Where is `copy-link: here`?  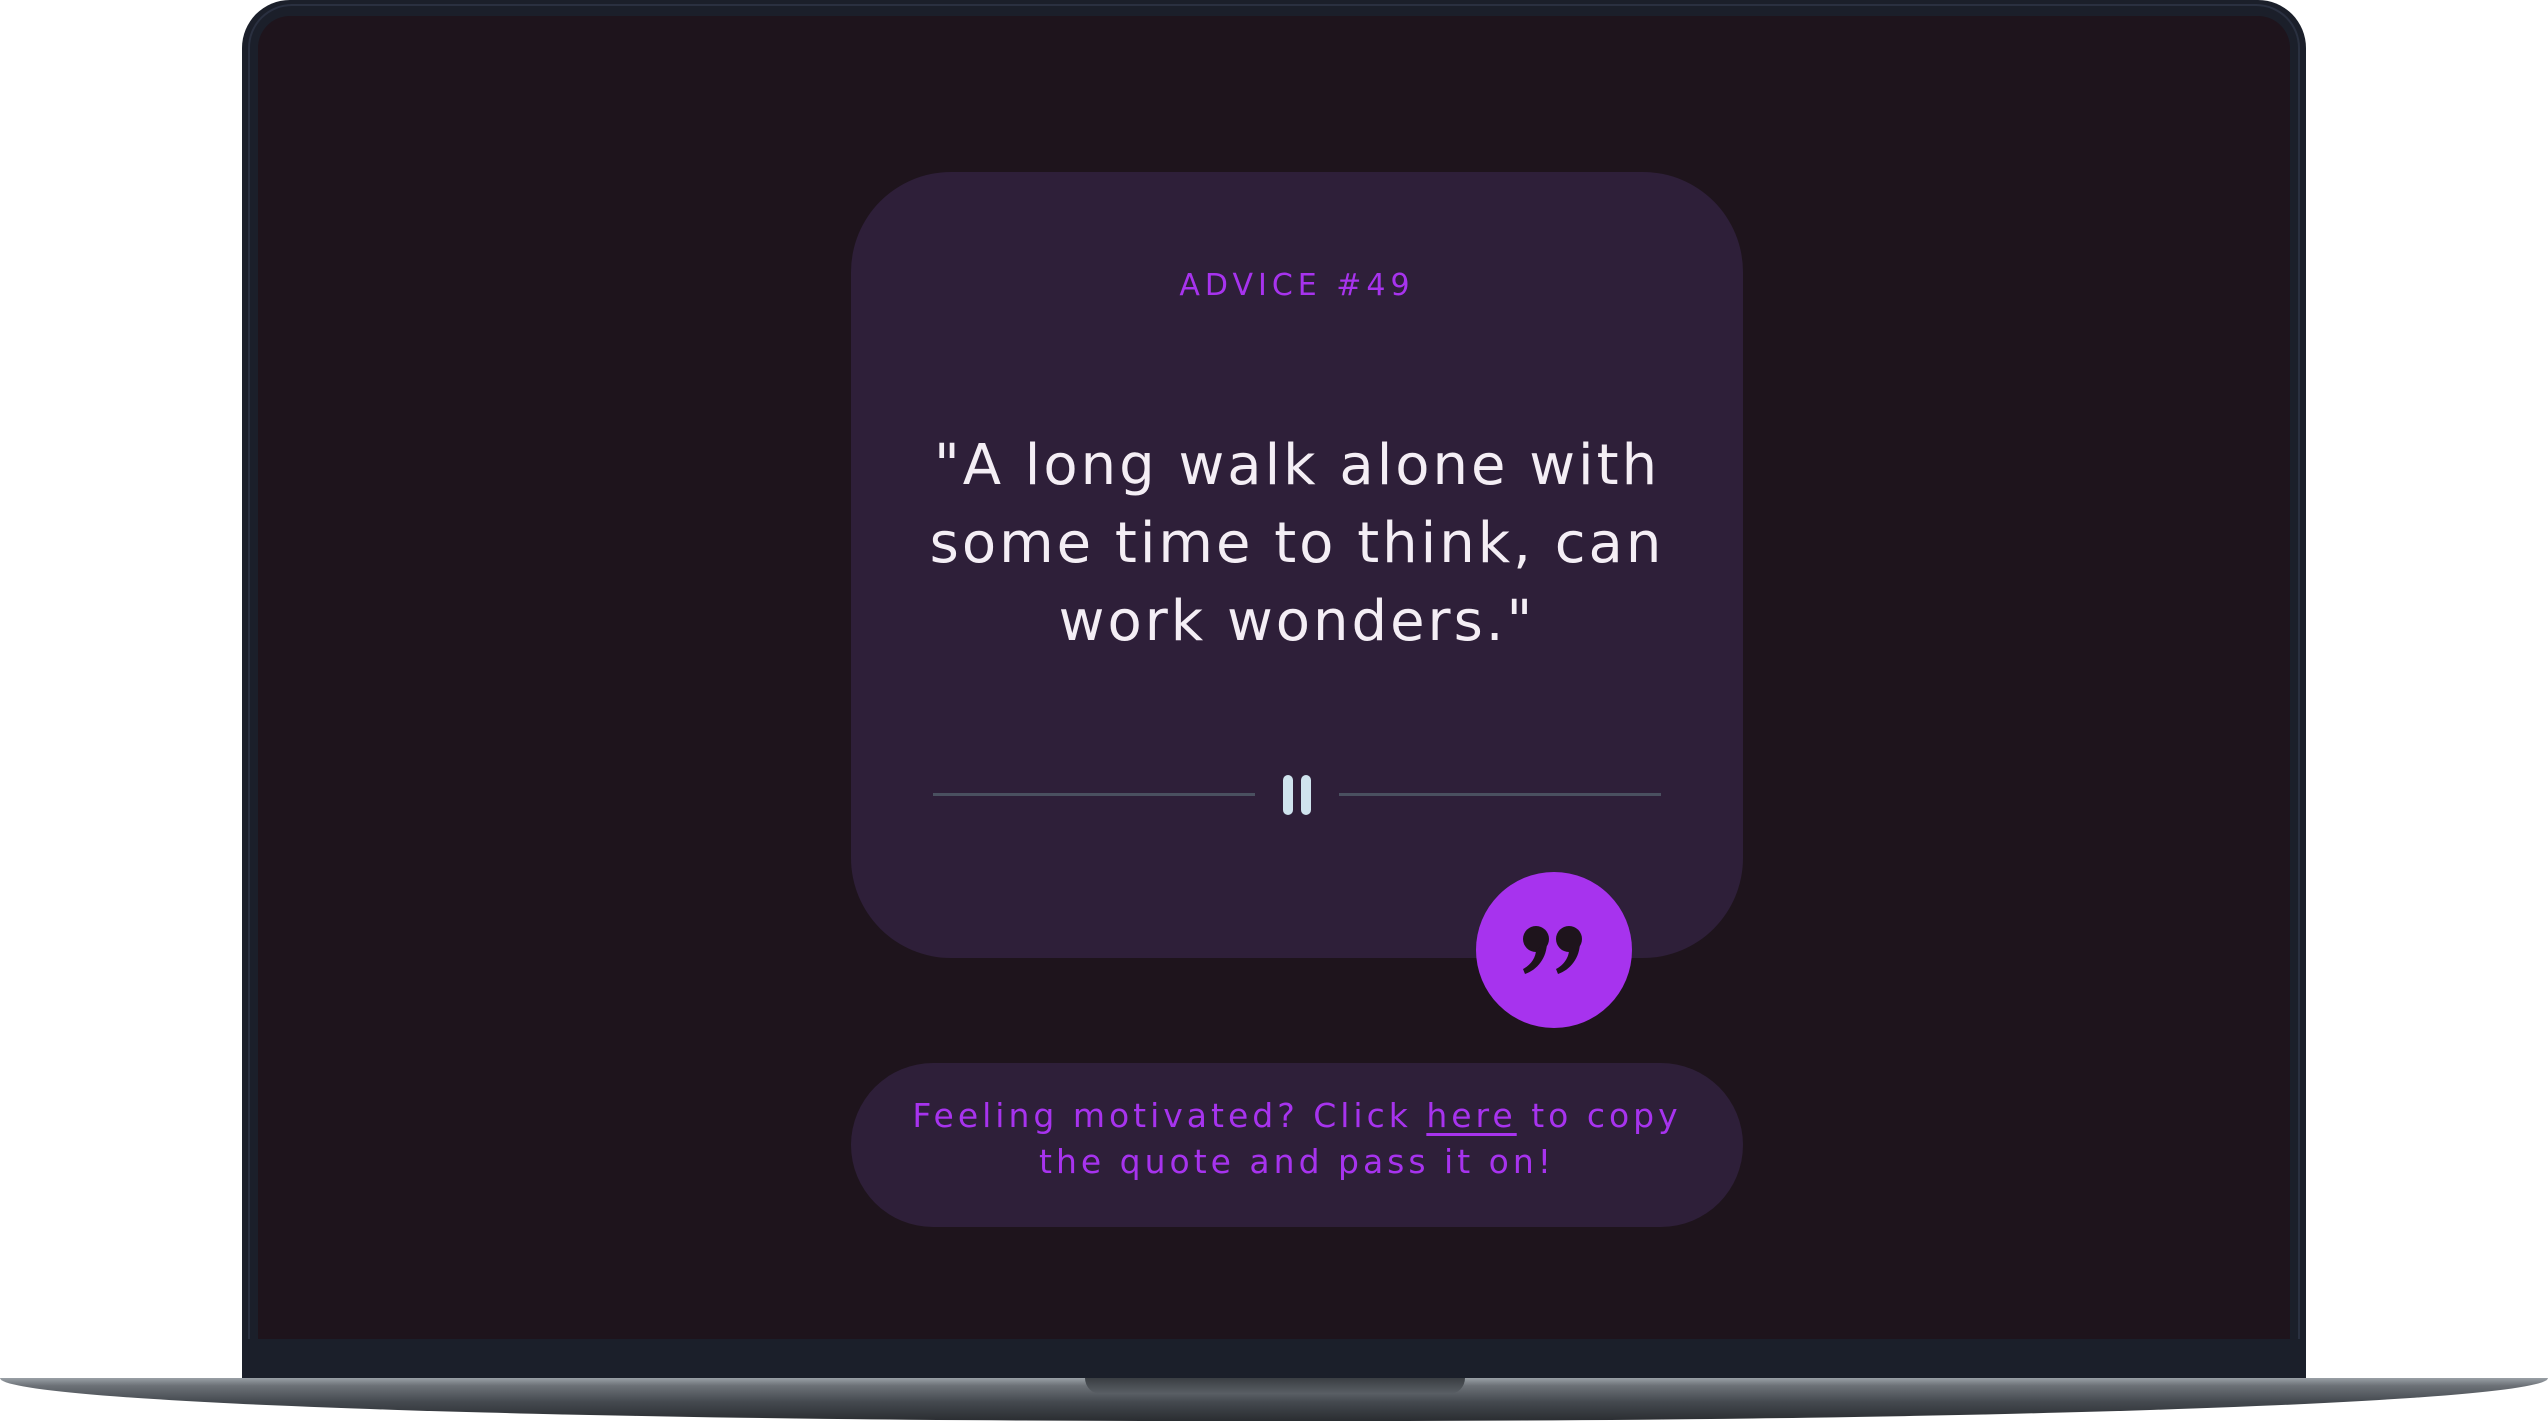 copy-link: here is located at coordinates (1471, 1115).